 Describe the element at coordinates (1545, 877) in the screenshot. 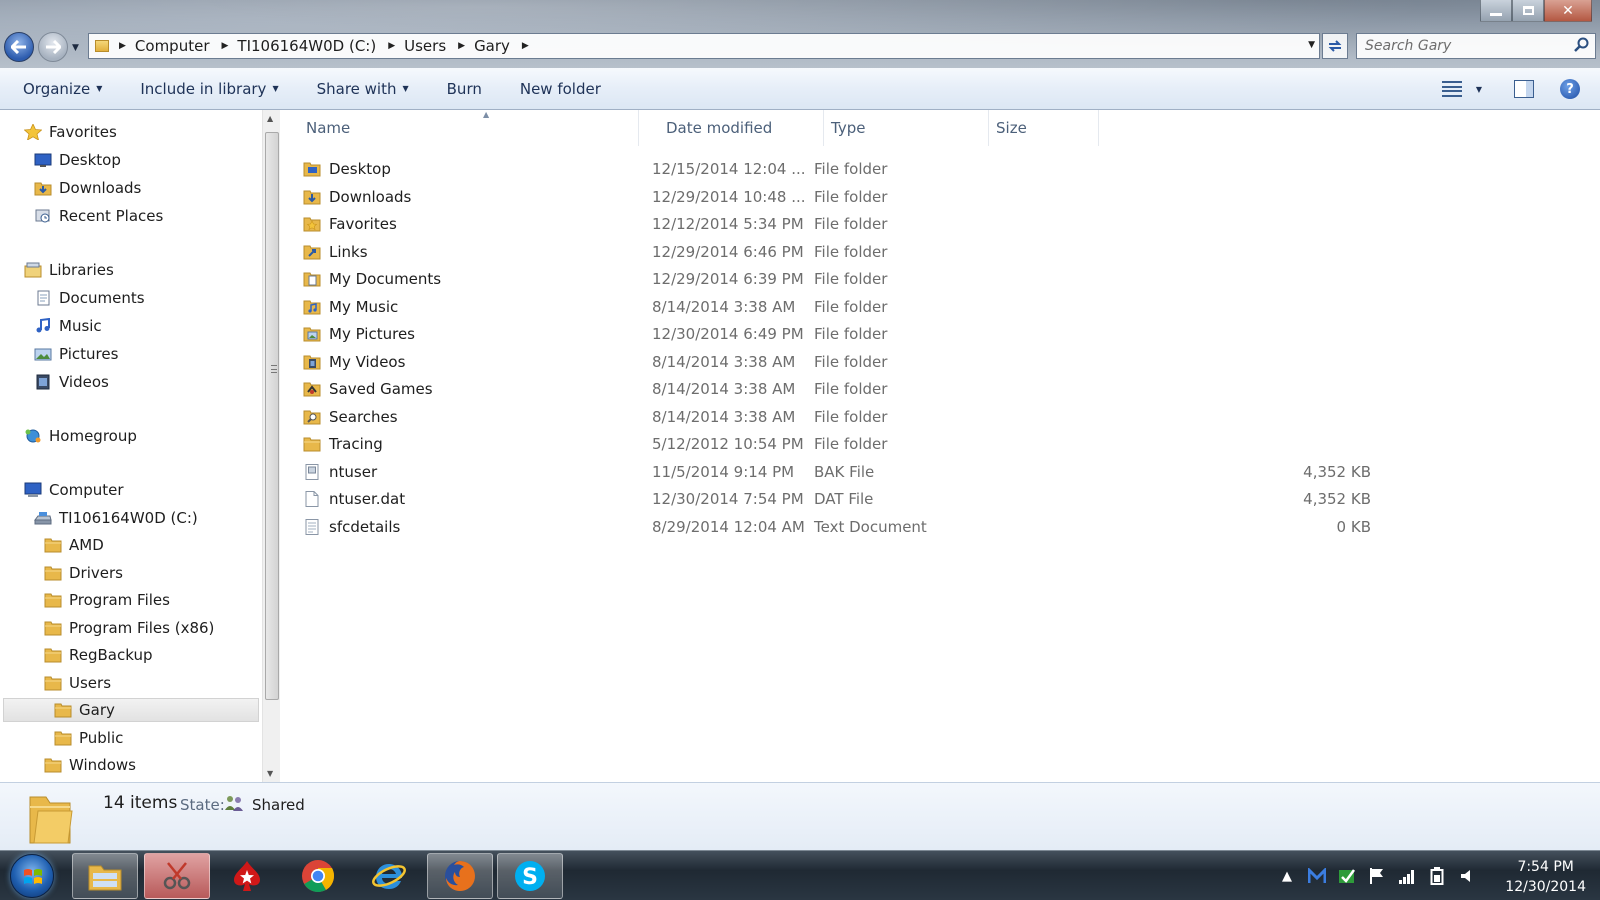

I see `taskbar-clock: 7:54 PM 12/30/2014` at that location.